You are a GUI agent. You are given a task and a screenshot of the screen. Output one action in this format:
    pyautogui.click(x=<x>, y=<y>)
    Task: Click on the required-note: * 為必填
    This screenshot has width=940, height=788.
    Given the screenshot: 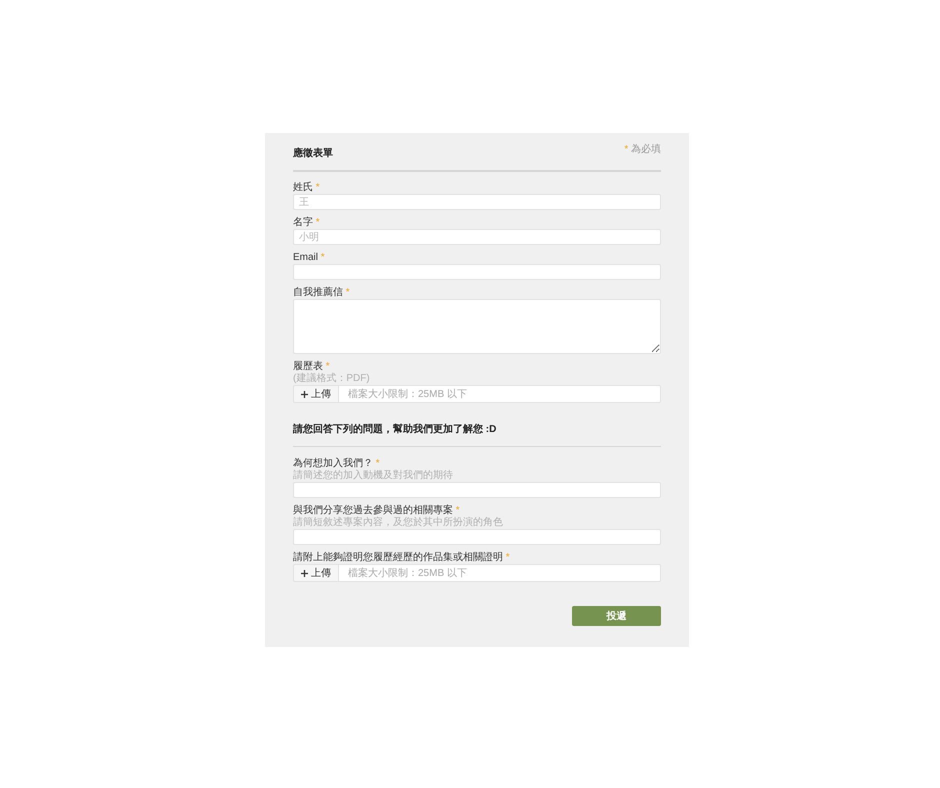 What is the action you would take?
    pyautogui.click(x=642, y=150)
    